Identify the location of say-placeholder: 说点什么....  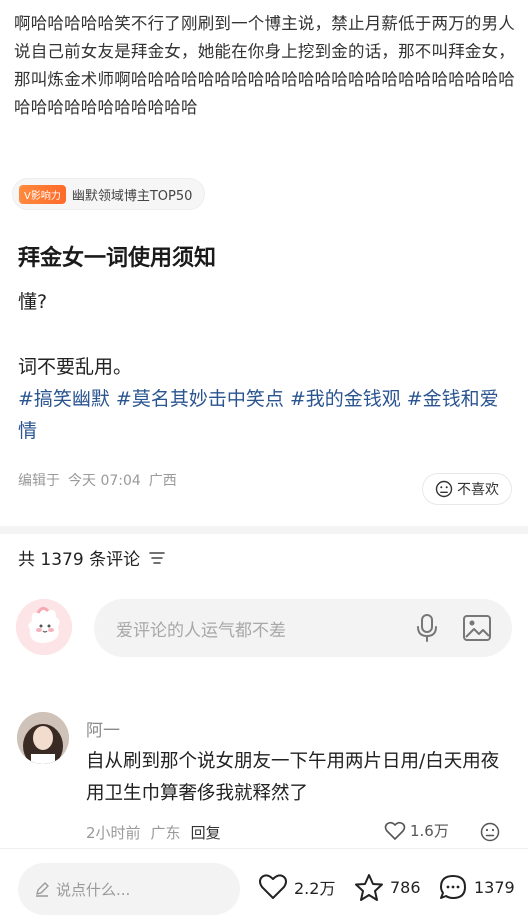
(93, 889).